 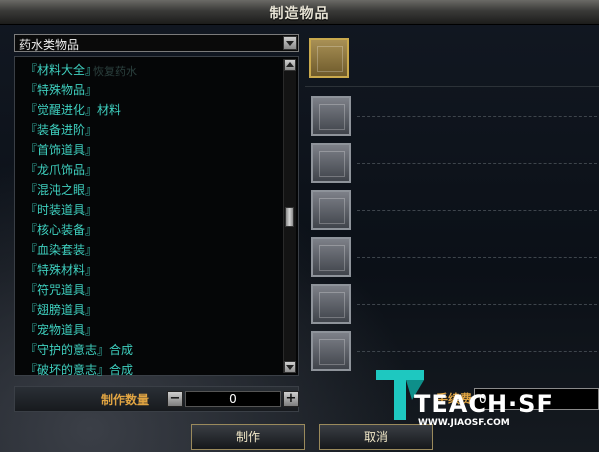 I want to click on quantity-input: 0, so click(x=233, y=399).